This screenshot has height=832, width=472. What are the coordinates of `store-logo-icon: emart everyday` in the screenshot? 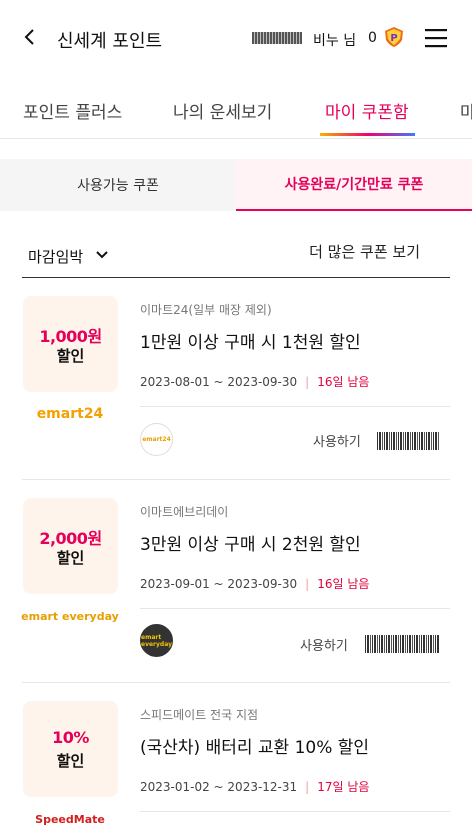 It's located at (156, 640).